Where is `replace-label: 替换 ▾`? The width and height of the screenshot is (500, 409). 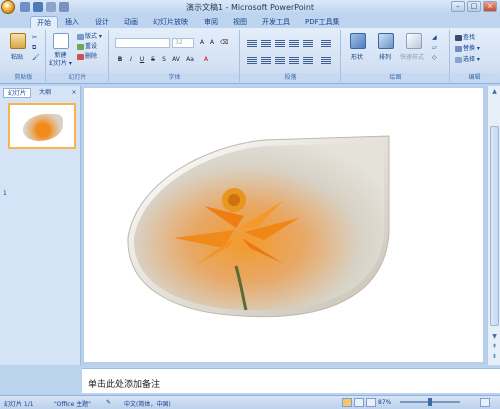 replace-label: 替换 ▾ is located at coordinates (471, 48).